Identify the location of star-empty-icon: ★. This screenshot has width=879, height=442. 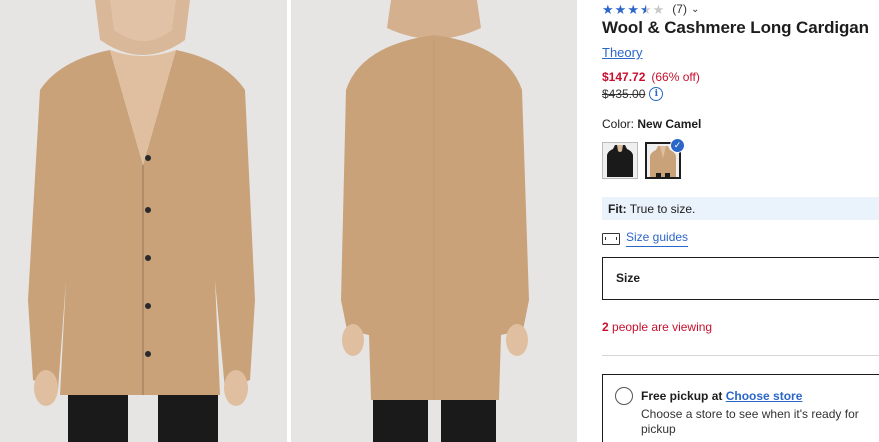
(658, 9).